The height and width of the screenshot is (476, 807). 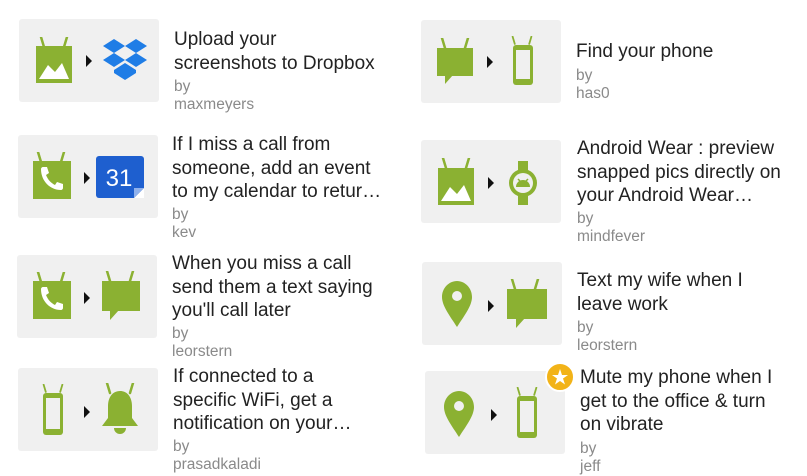 I want to click on recipe-title: Upload your screenshots to Dropbox, so click(x=285, y=51).